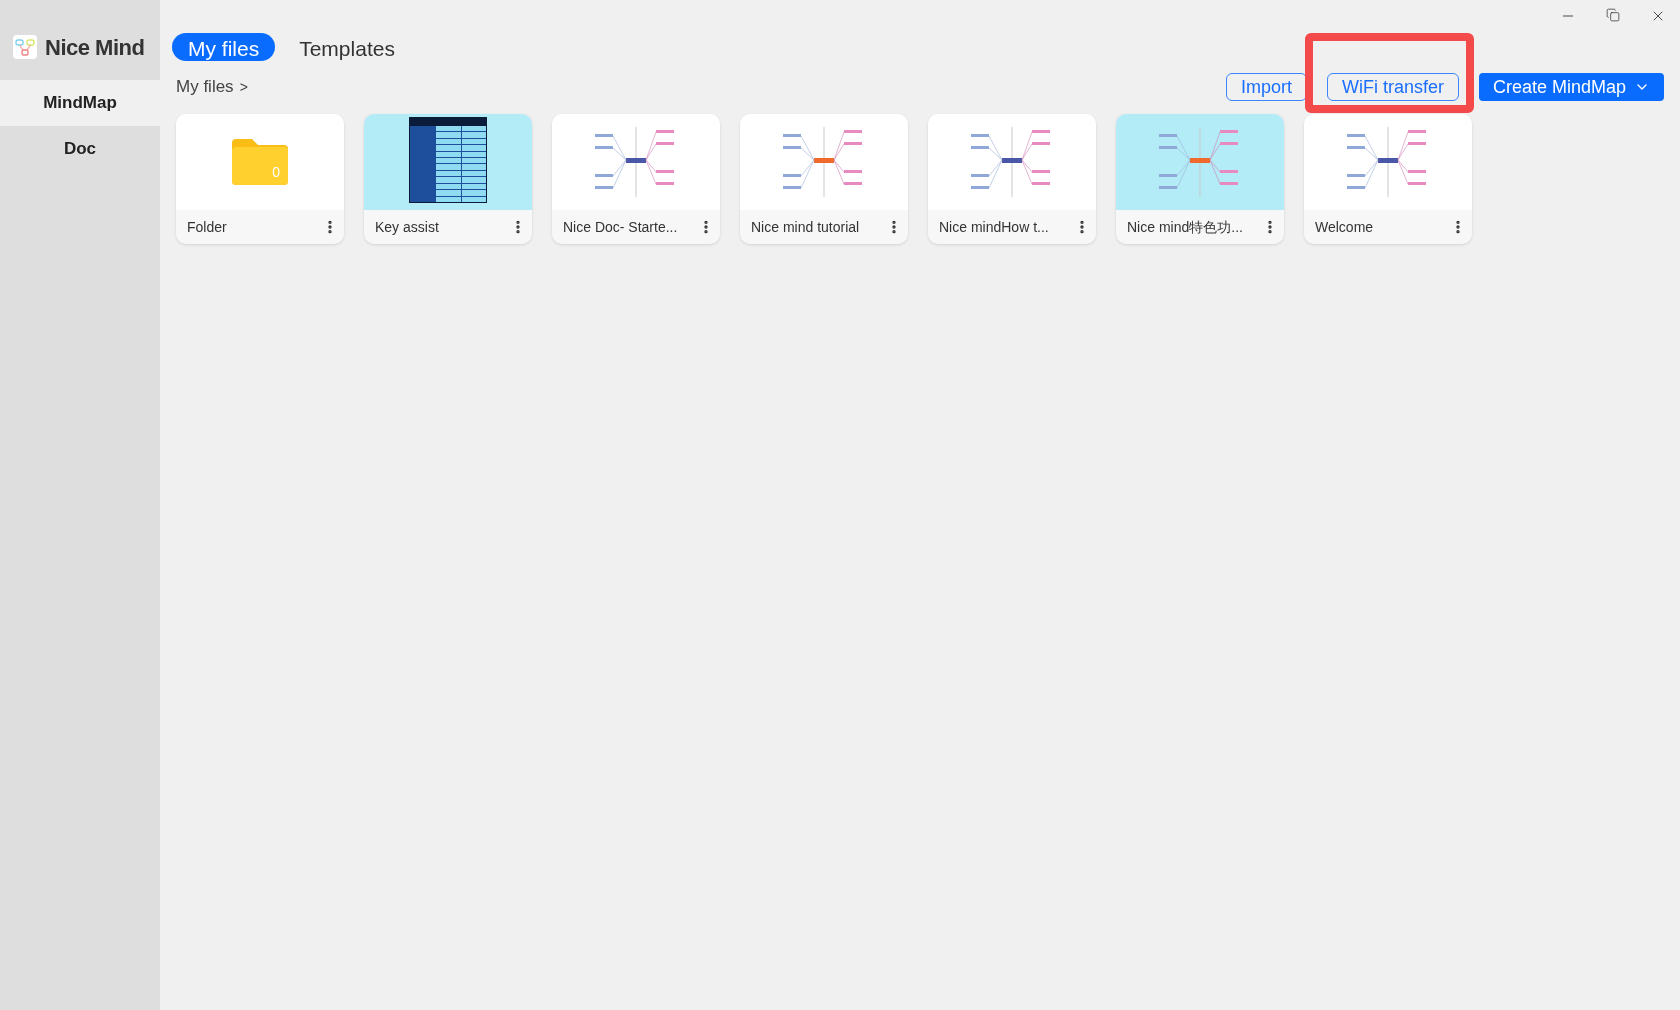 The image size is (1680, 1010). I want to click on file-name: Folder, so click(207, 227).